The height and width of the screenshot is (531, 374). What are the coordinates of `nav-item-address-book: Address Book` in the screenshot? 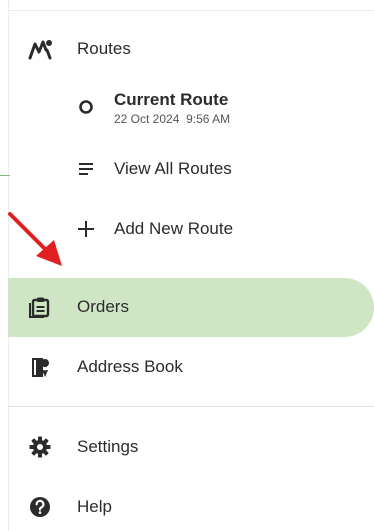 It's located at (191, 367).